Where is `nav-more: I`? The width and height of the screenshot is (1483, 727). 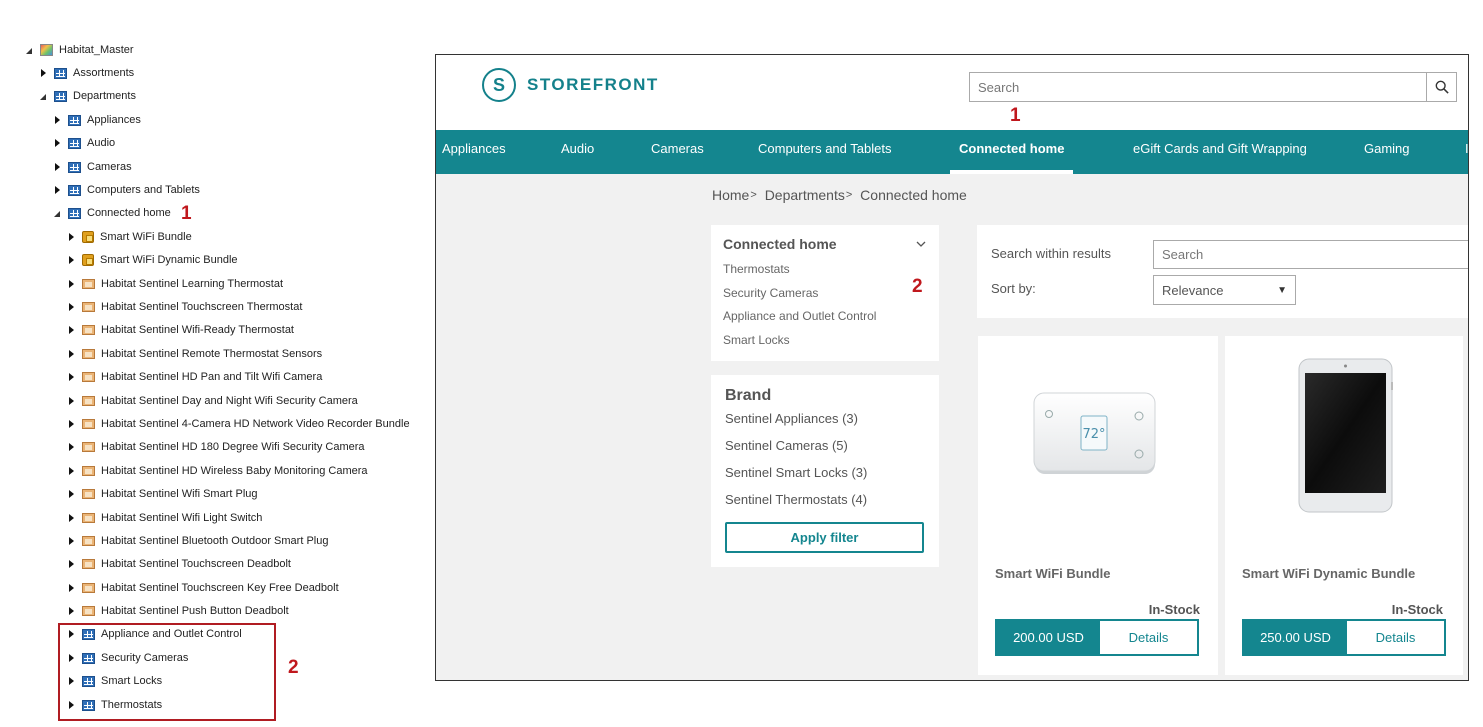 nav-more: I is located at coordinates (1466, 152).